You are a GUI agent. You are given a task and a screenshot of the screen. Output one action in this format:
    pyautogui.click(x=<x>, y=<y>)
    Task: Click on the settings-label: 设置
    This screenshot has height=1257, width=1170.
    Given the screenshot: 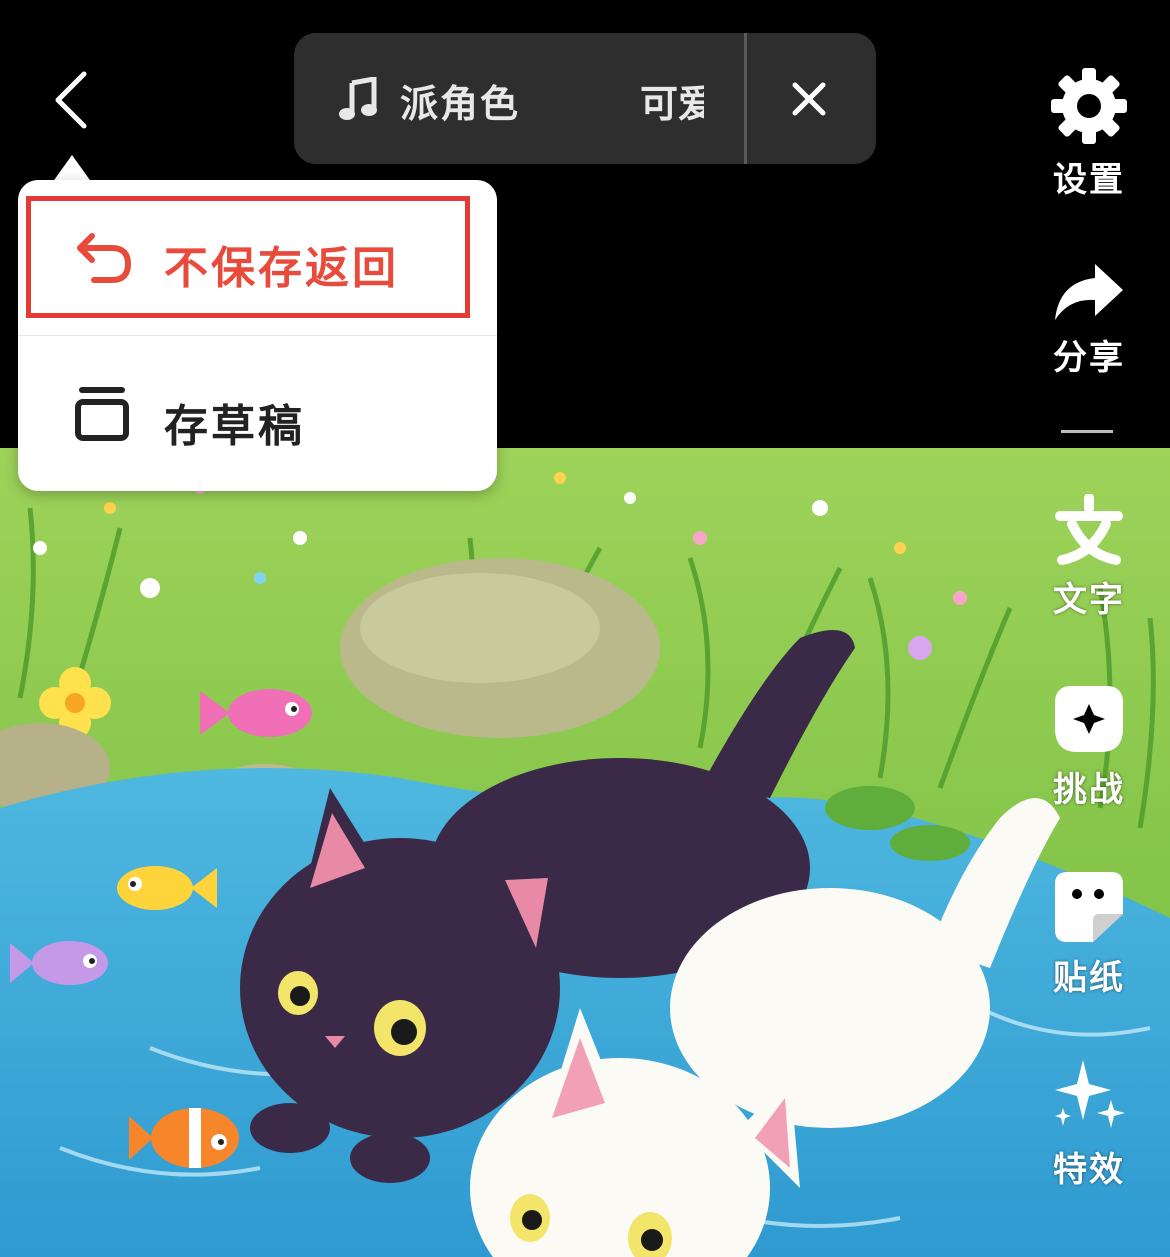 What is the action you would take?
    pyautogui.click(x=1089, y=180)
    